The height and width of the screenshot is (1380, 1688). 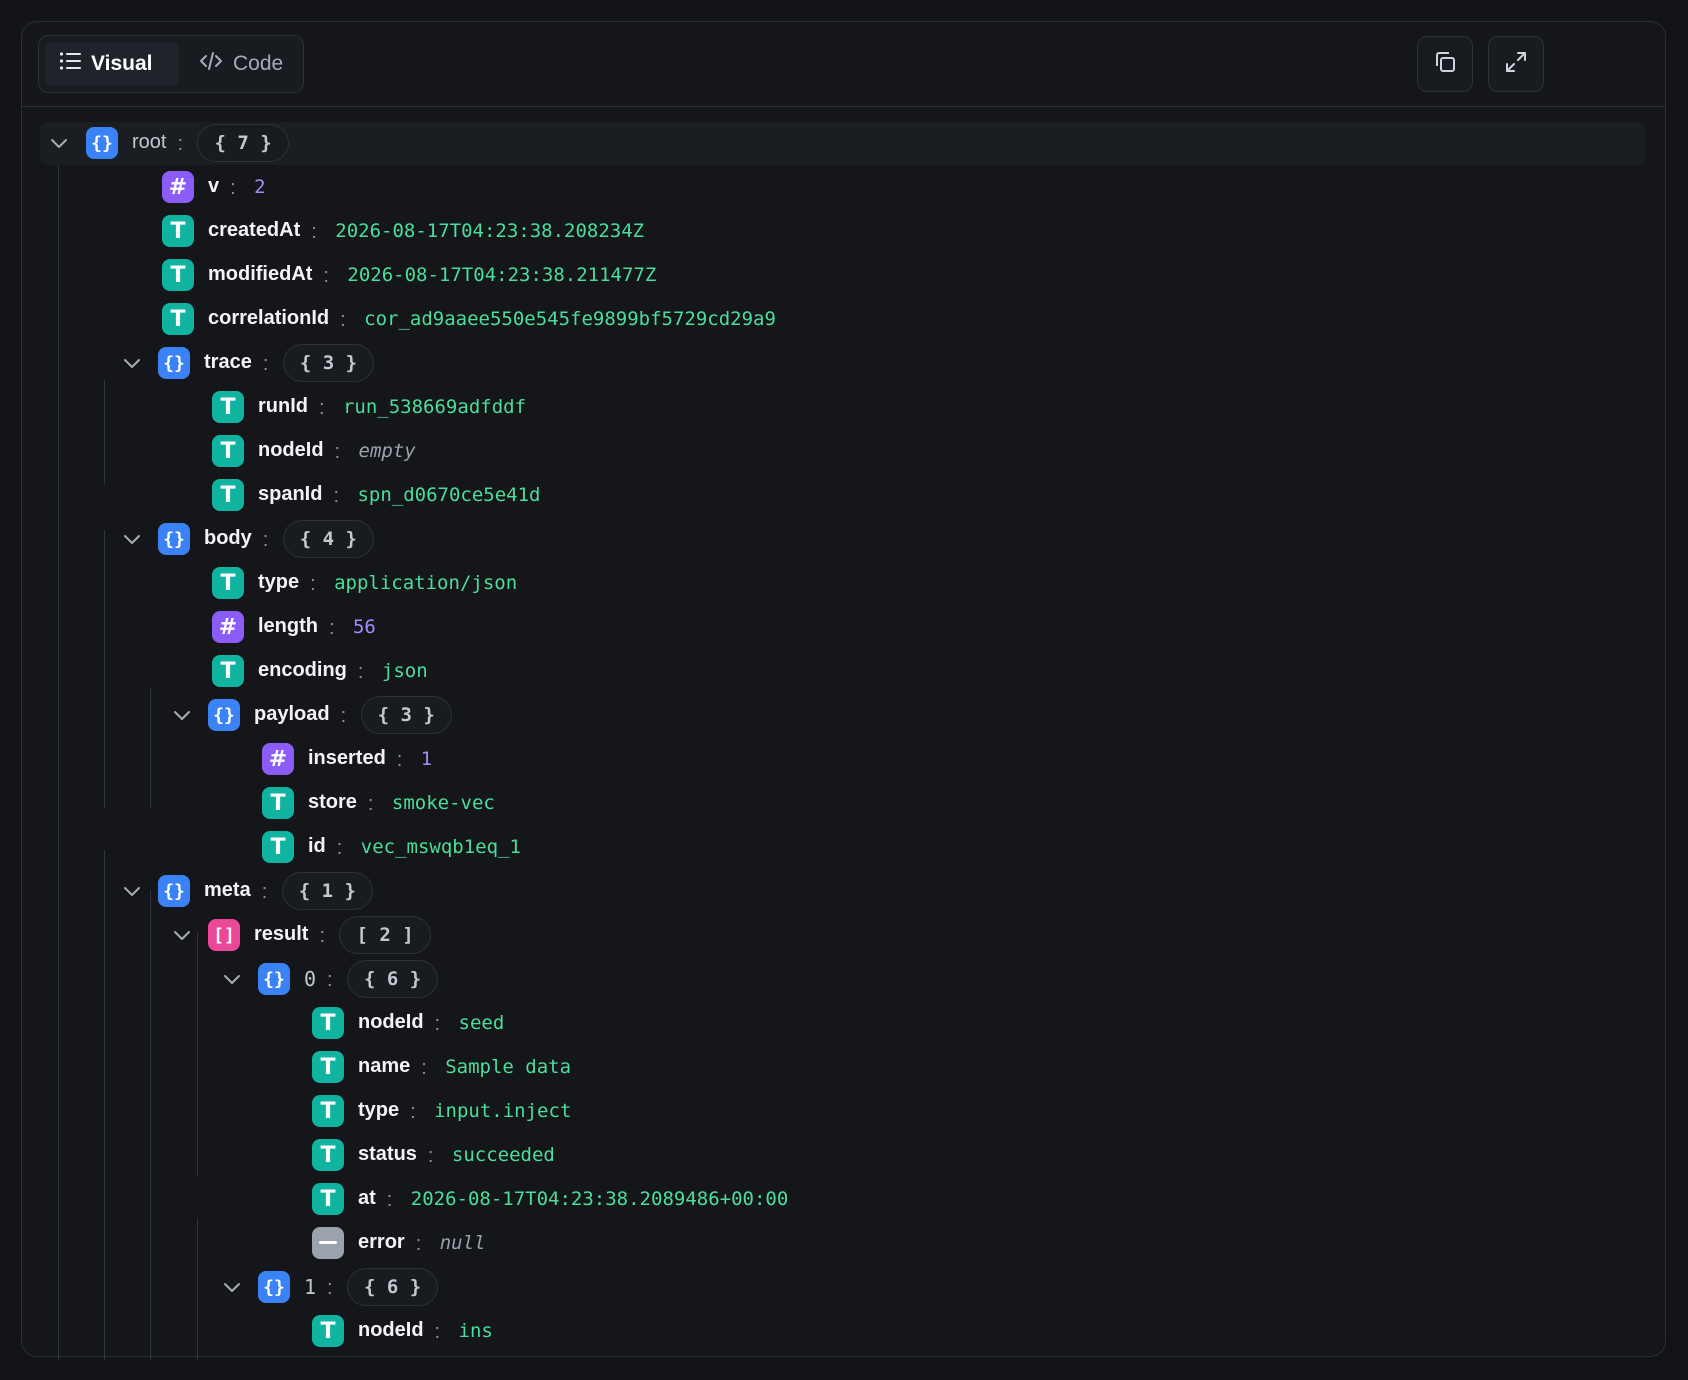 I want to click on tree-node: {} meta: { 1 }, so click(x=844, y=891).